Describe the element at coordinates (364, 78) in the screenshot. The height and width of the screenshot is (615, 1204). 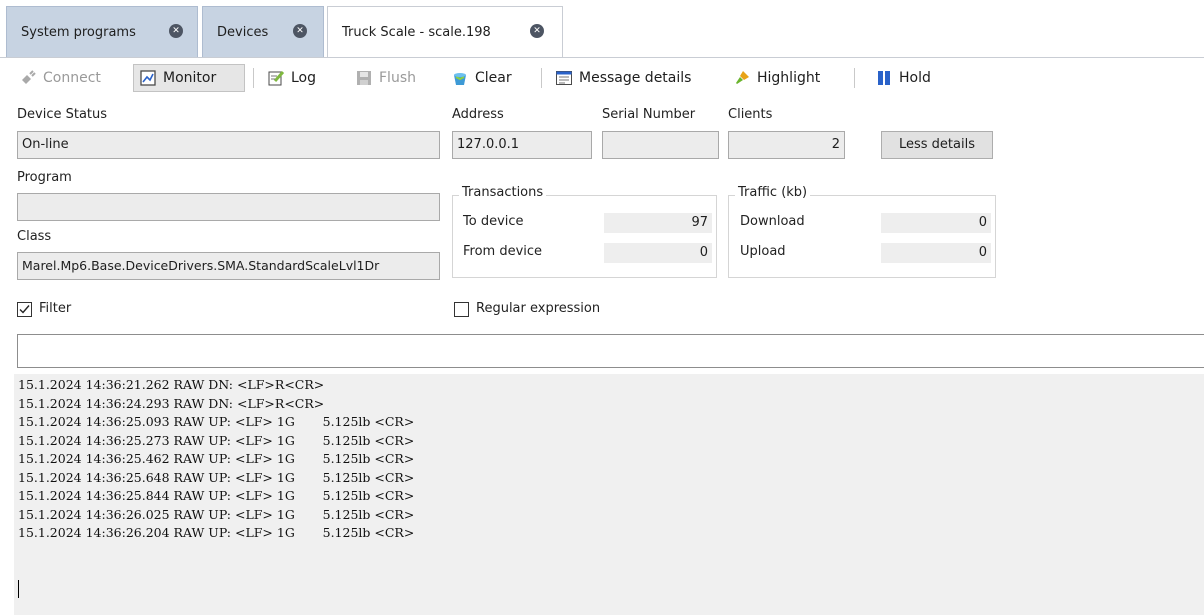
I see `save-icon` at that location.